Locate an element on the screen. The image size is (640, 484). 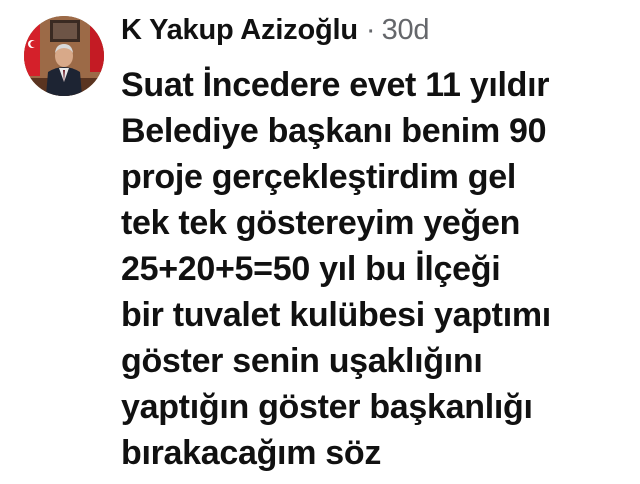
comment-header: K Yakup Azizoğlu · 30d is located at coordinates (373, 34).